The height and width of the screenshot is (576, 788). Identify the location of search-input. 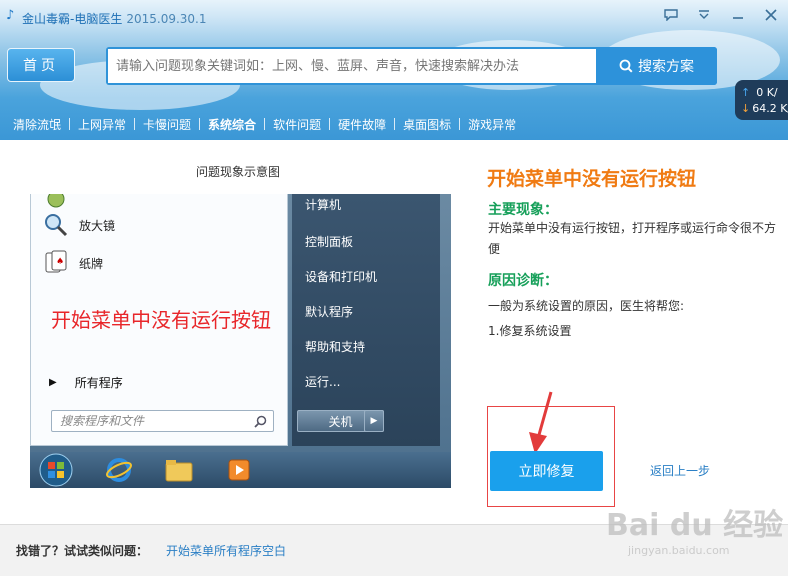
(352, 66).